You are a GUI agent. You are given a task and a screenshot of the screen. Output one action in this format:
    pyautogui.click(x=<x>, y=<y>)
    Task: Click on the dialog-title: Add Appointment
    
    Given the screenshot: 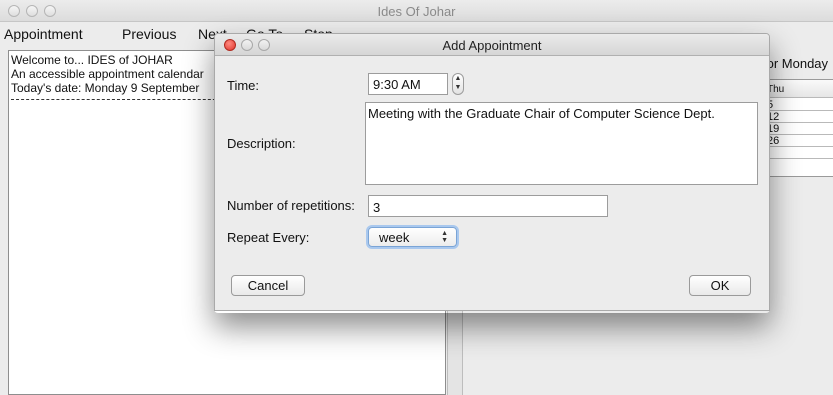 What is the action you would take?
    pyautogui.click(x=492, y=45)
    